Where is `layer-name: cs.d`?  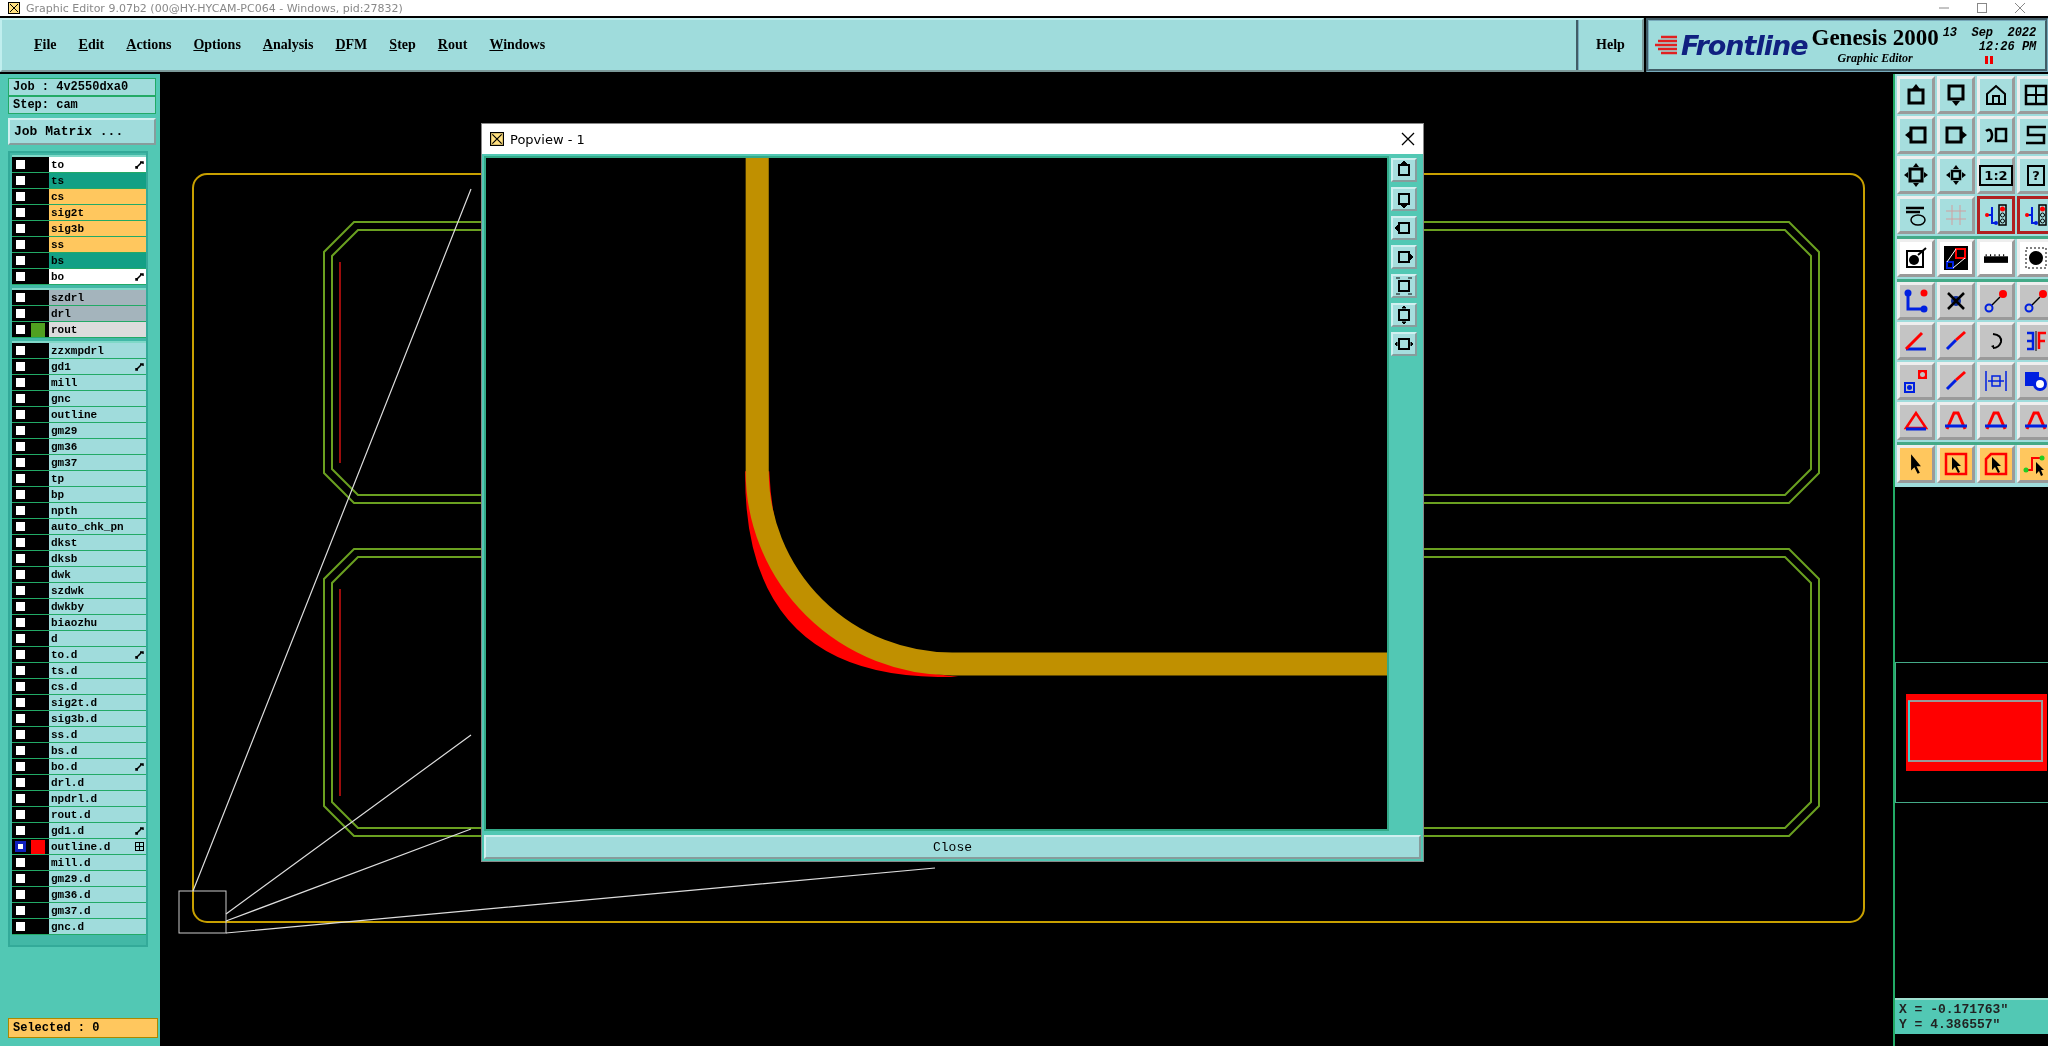 layer-name: cs.d is located at coordinates (97, 686).